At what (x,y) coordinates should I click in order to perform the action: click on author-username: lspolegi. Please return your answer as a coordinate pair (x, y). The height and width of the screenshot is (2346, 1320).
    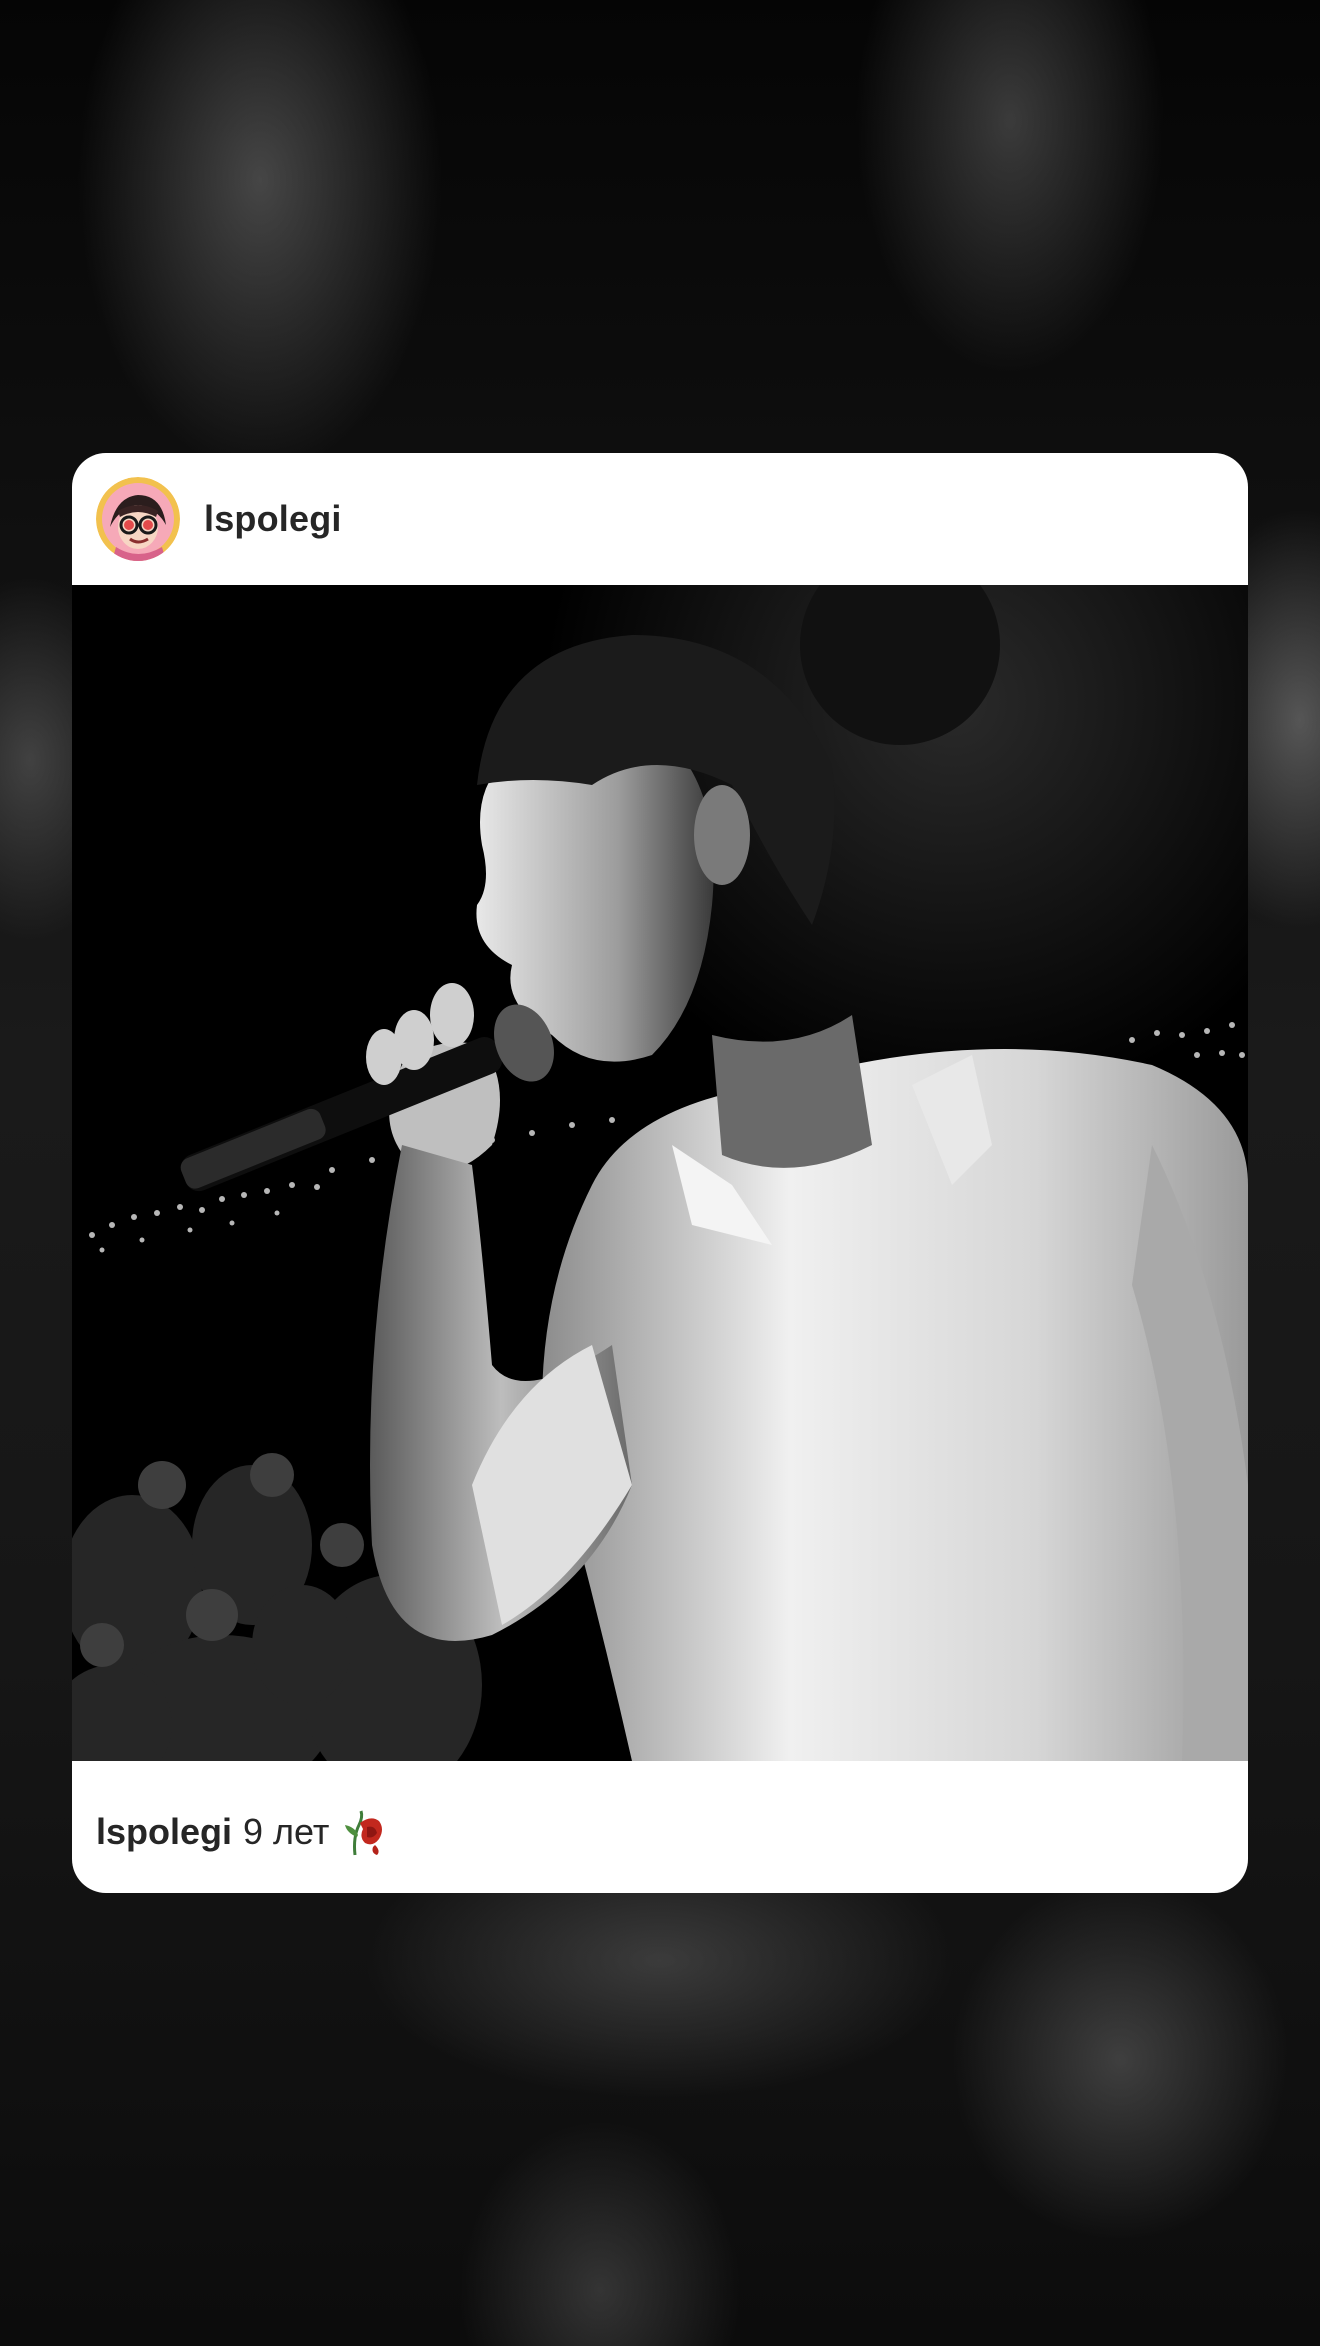
    Looking at the image, I should click on (273, 519).